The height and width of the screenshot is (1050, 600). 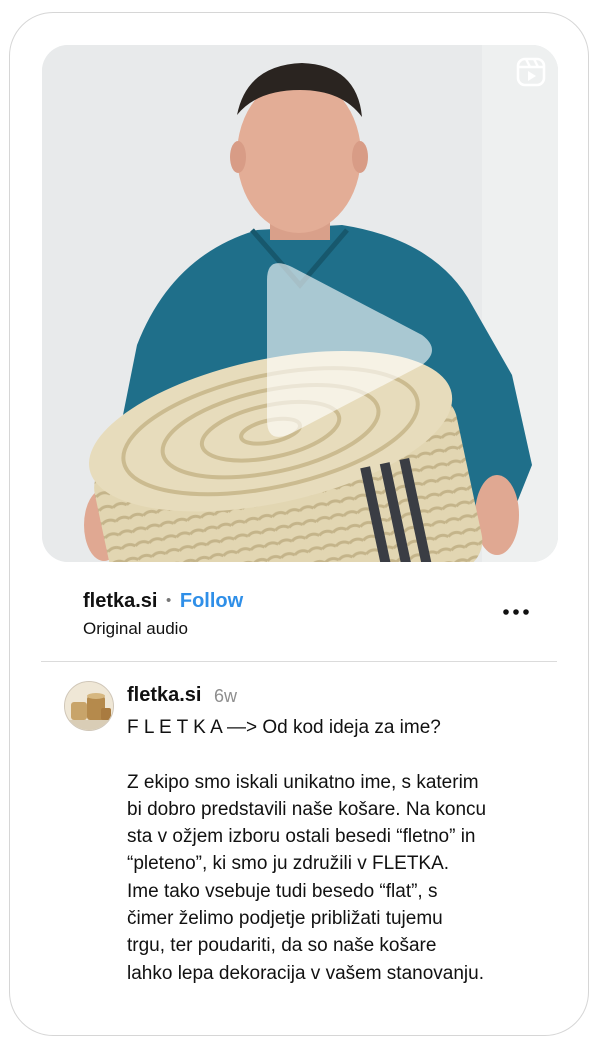 What do you see at coordinates (211, 601) in the screenshot?
I see `follow-button: Follow` at bounding box center [211, 601].